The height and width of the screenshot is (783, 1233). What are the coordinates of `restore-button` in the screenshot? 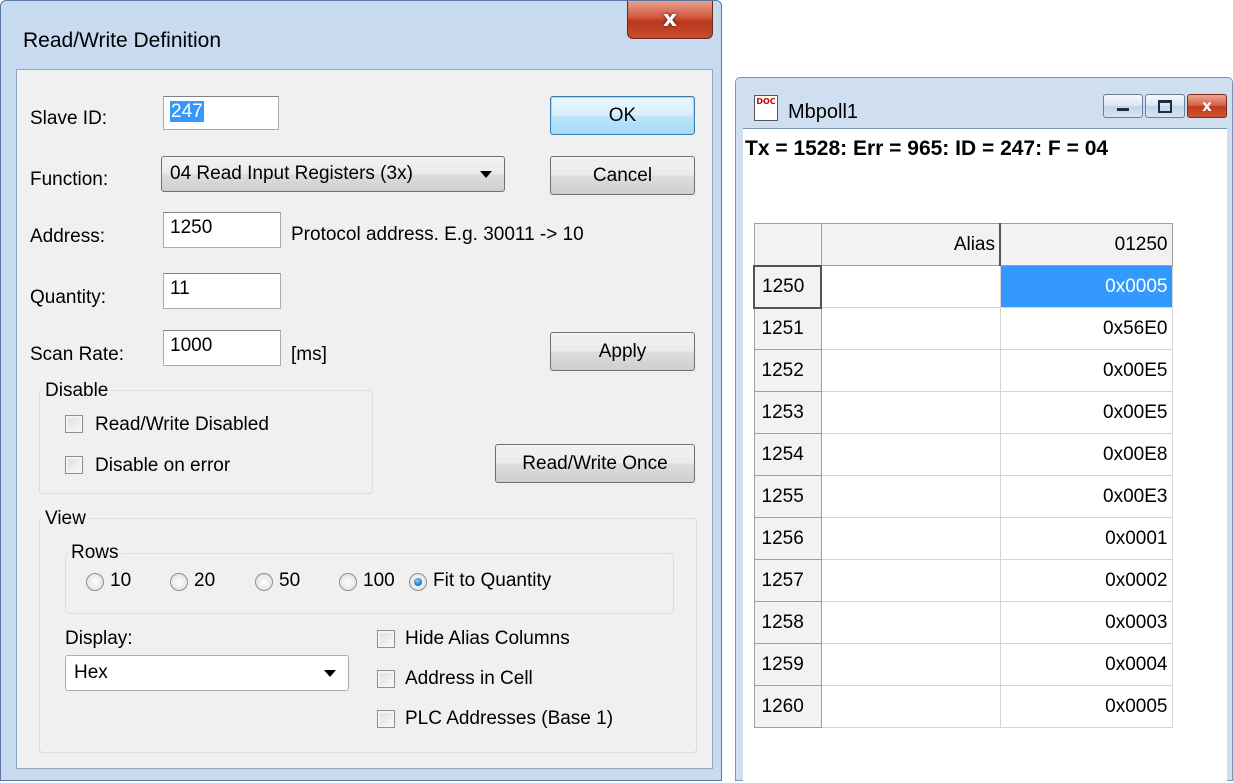 It's located at (1165, 106).